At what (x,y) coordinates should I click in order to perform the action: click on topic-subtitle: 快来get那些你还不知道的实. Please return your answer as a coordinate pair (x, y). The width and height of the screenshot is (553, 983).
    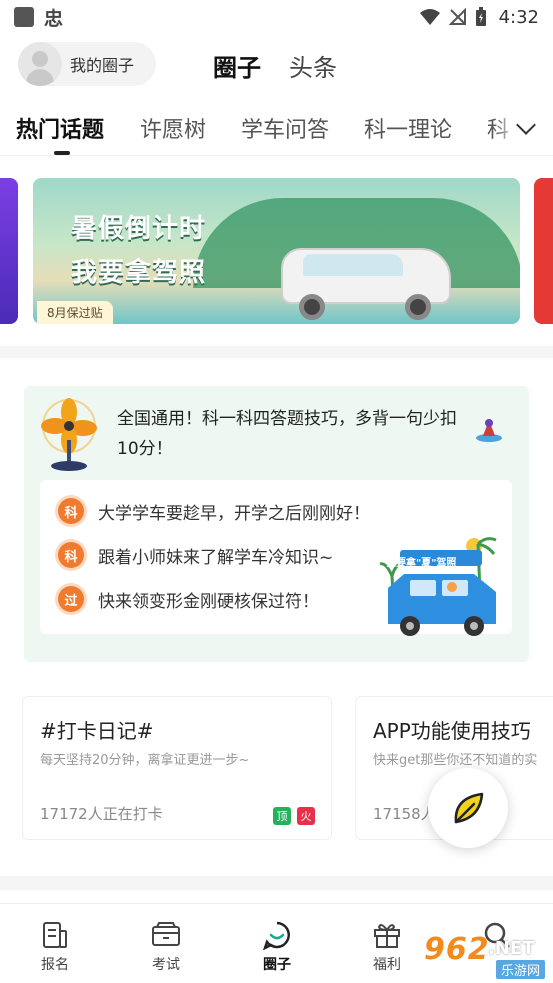
    Looking at the image, I should click on (455, 760).